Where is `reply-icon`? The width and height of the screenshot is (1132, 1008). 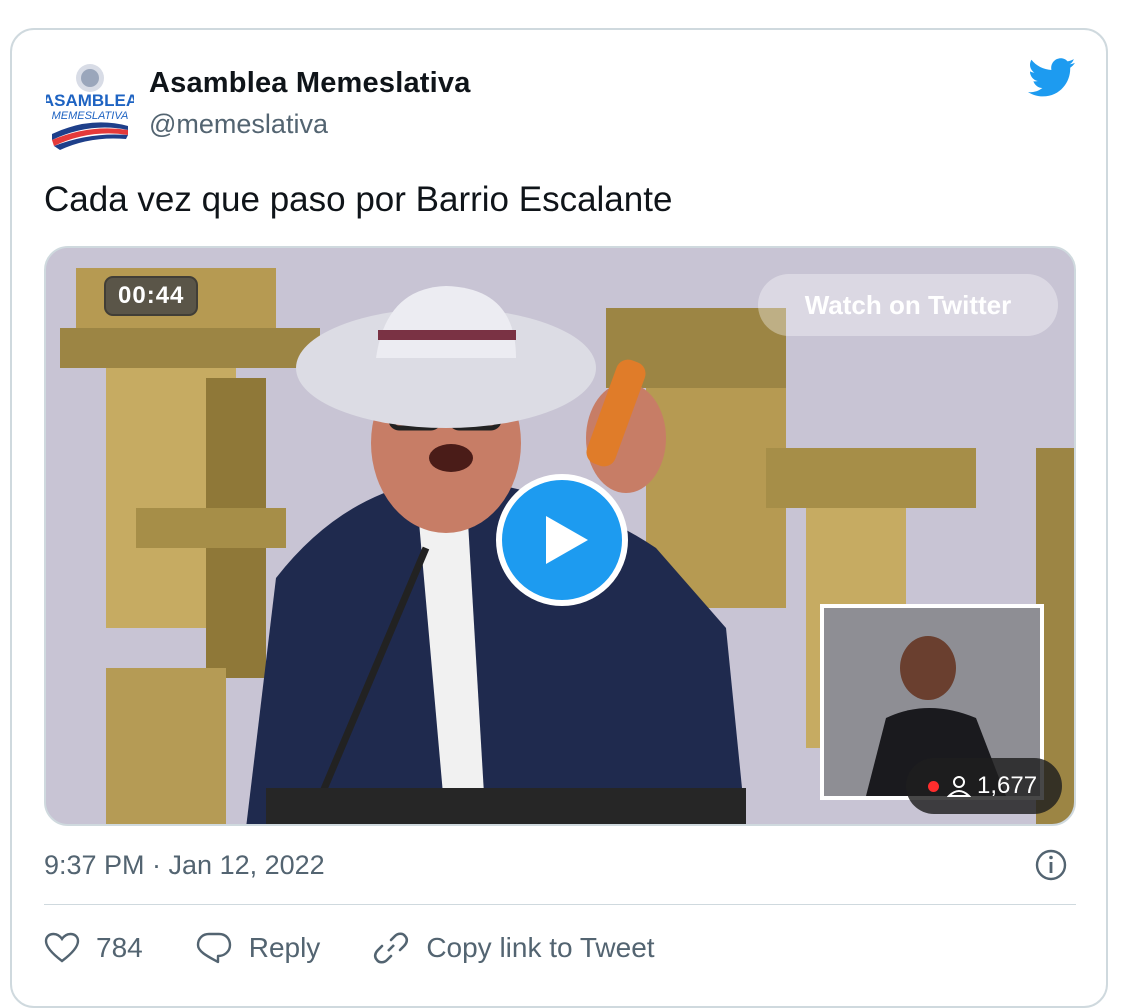 reply-icon is located at coordinates (213, 948).